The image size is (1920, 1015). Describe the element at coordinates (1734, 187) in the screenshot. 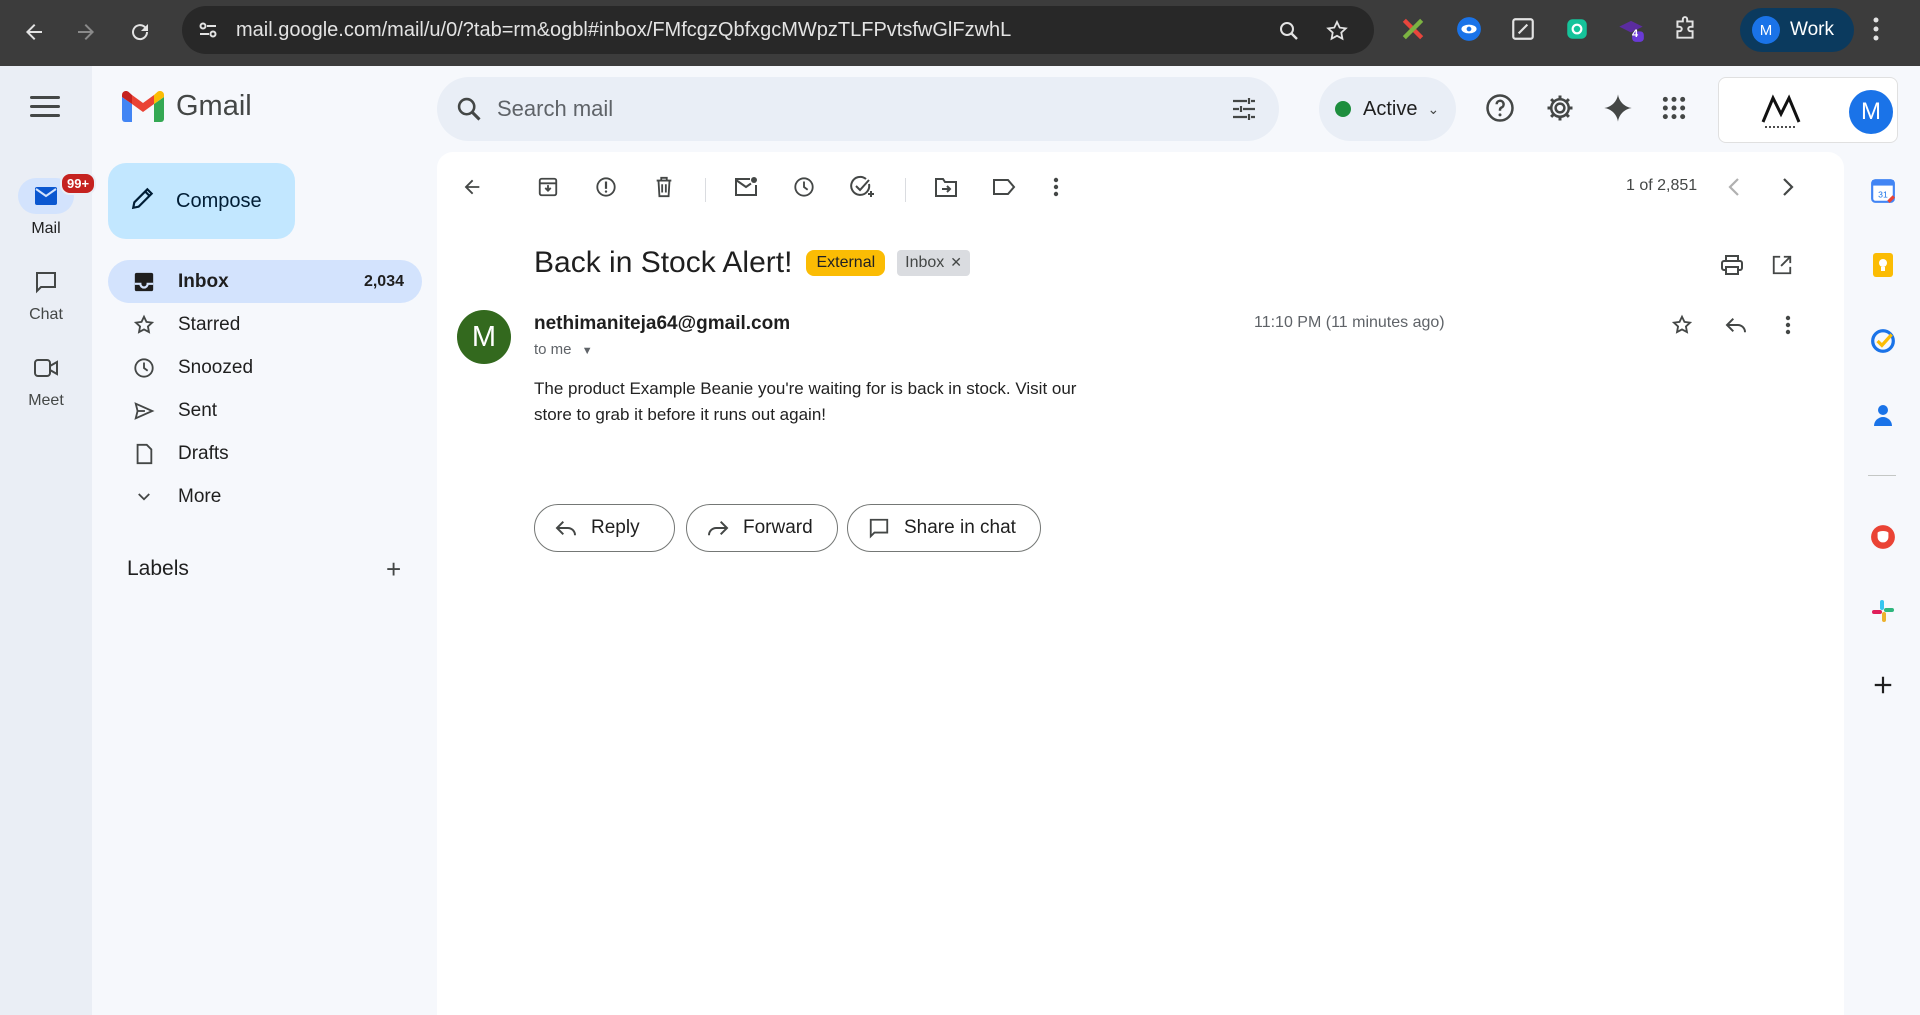

I see `newer-chevron-left-icon` at that location.